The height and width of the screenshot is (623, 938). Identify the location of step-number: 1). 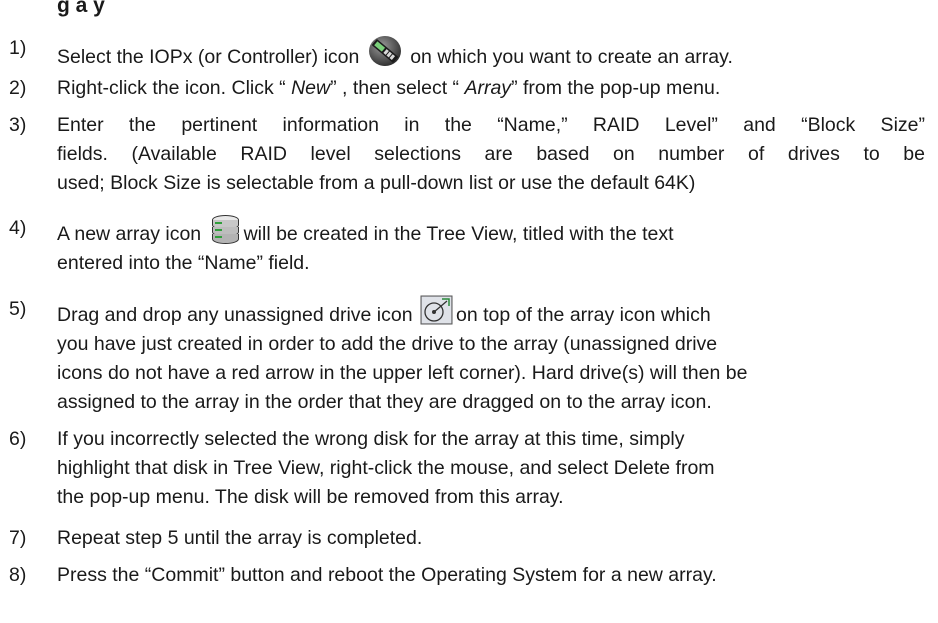
(18, 48).